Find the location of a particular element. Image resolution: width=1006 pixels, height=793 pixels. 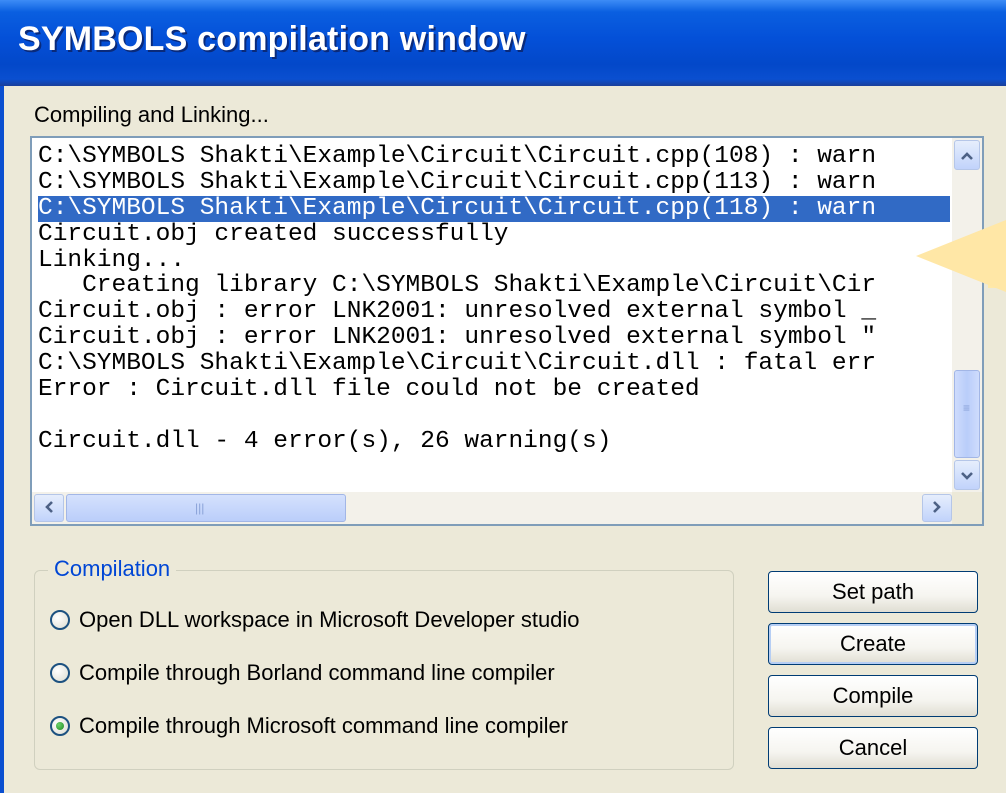

compilation-group-legend: Compilation is located at coordinates (112, 569).